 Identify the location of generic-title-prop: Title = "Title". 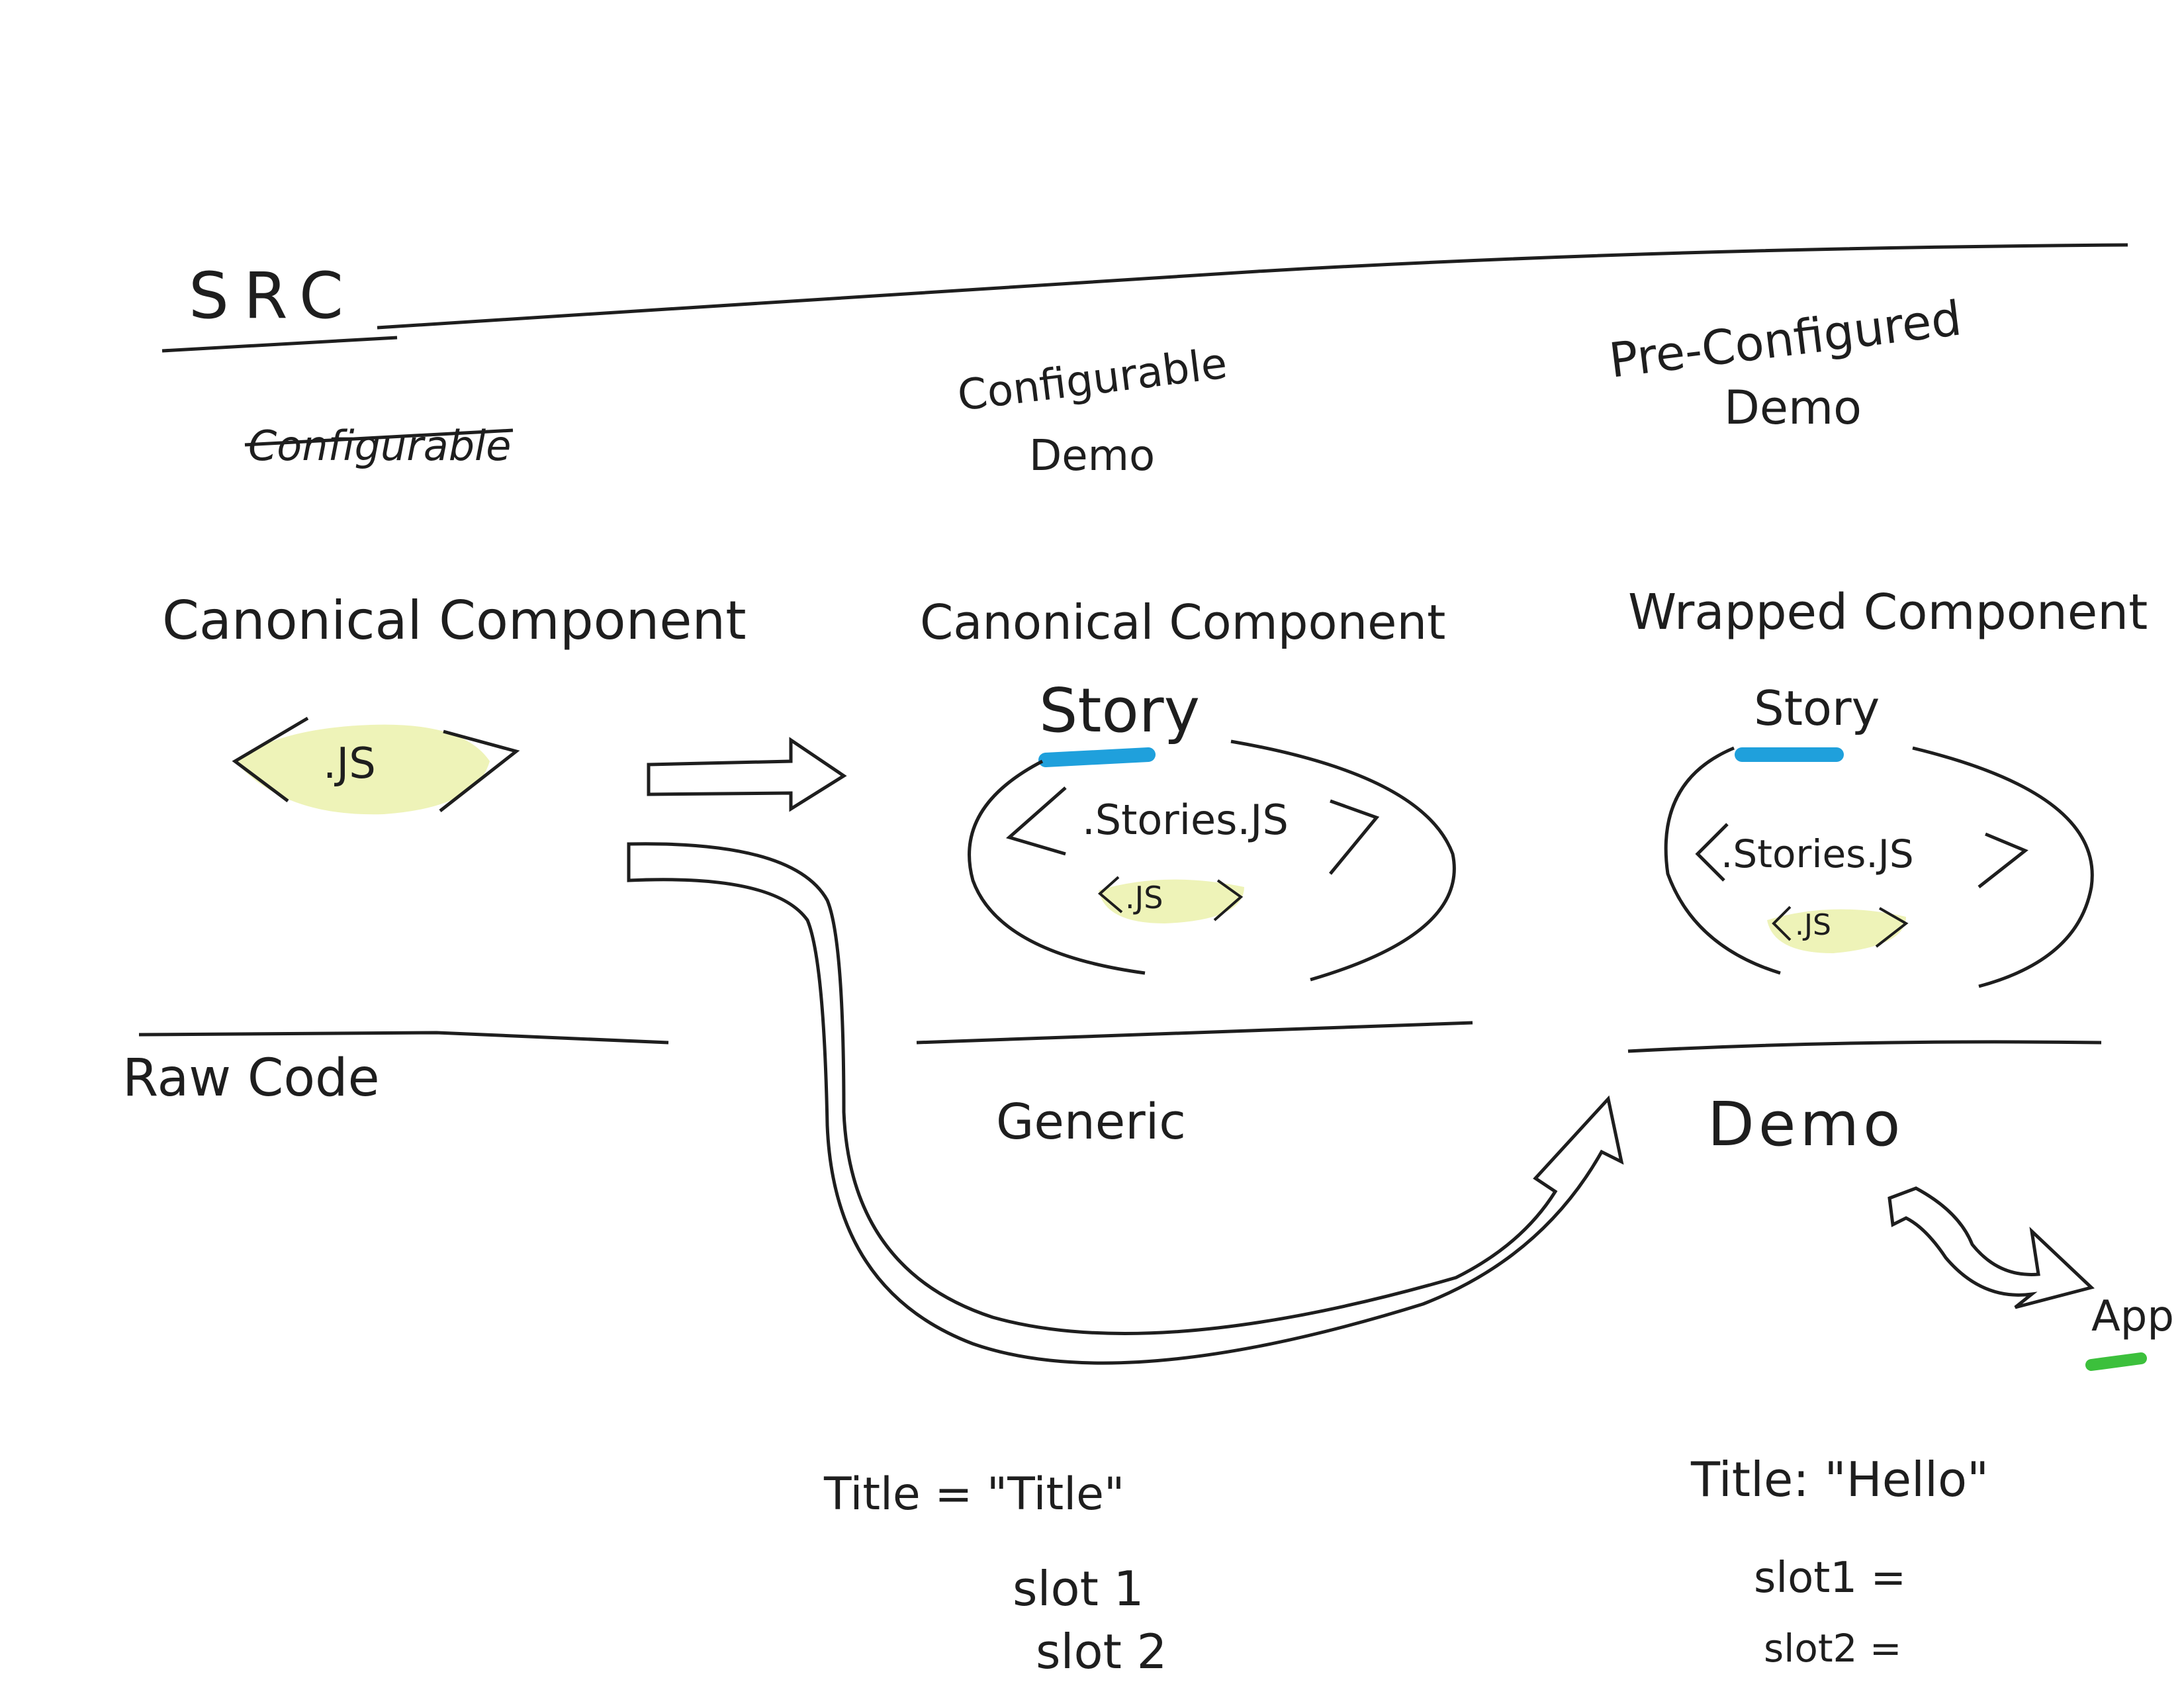
(973, 1495).